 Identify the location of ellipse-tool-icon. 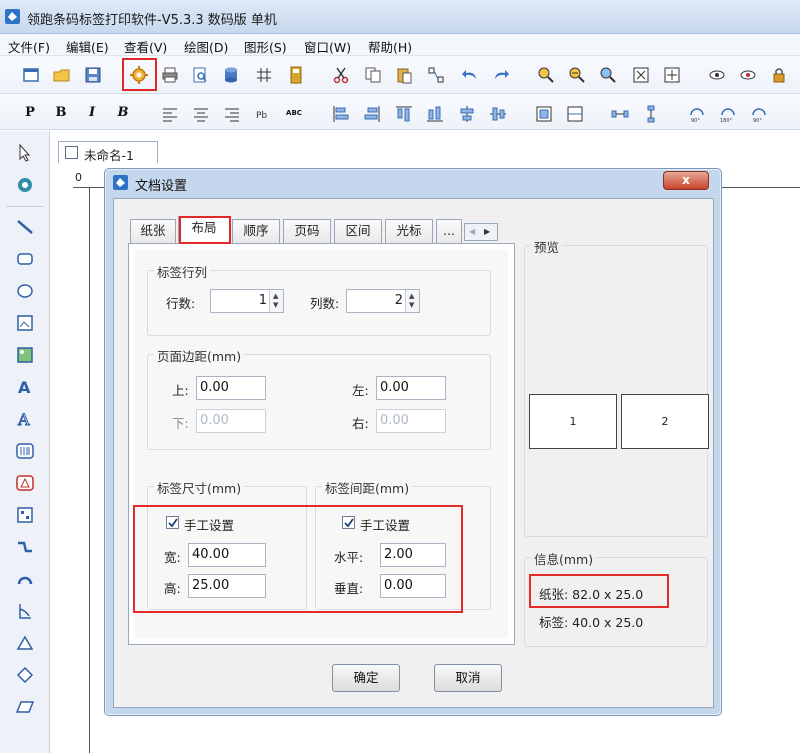
(25, 291).